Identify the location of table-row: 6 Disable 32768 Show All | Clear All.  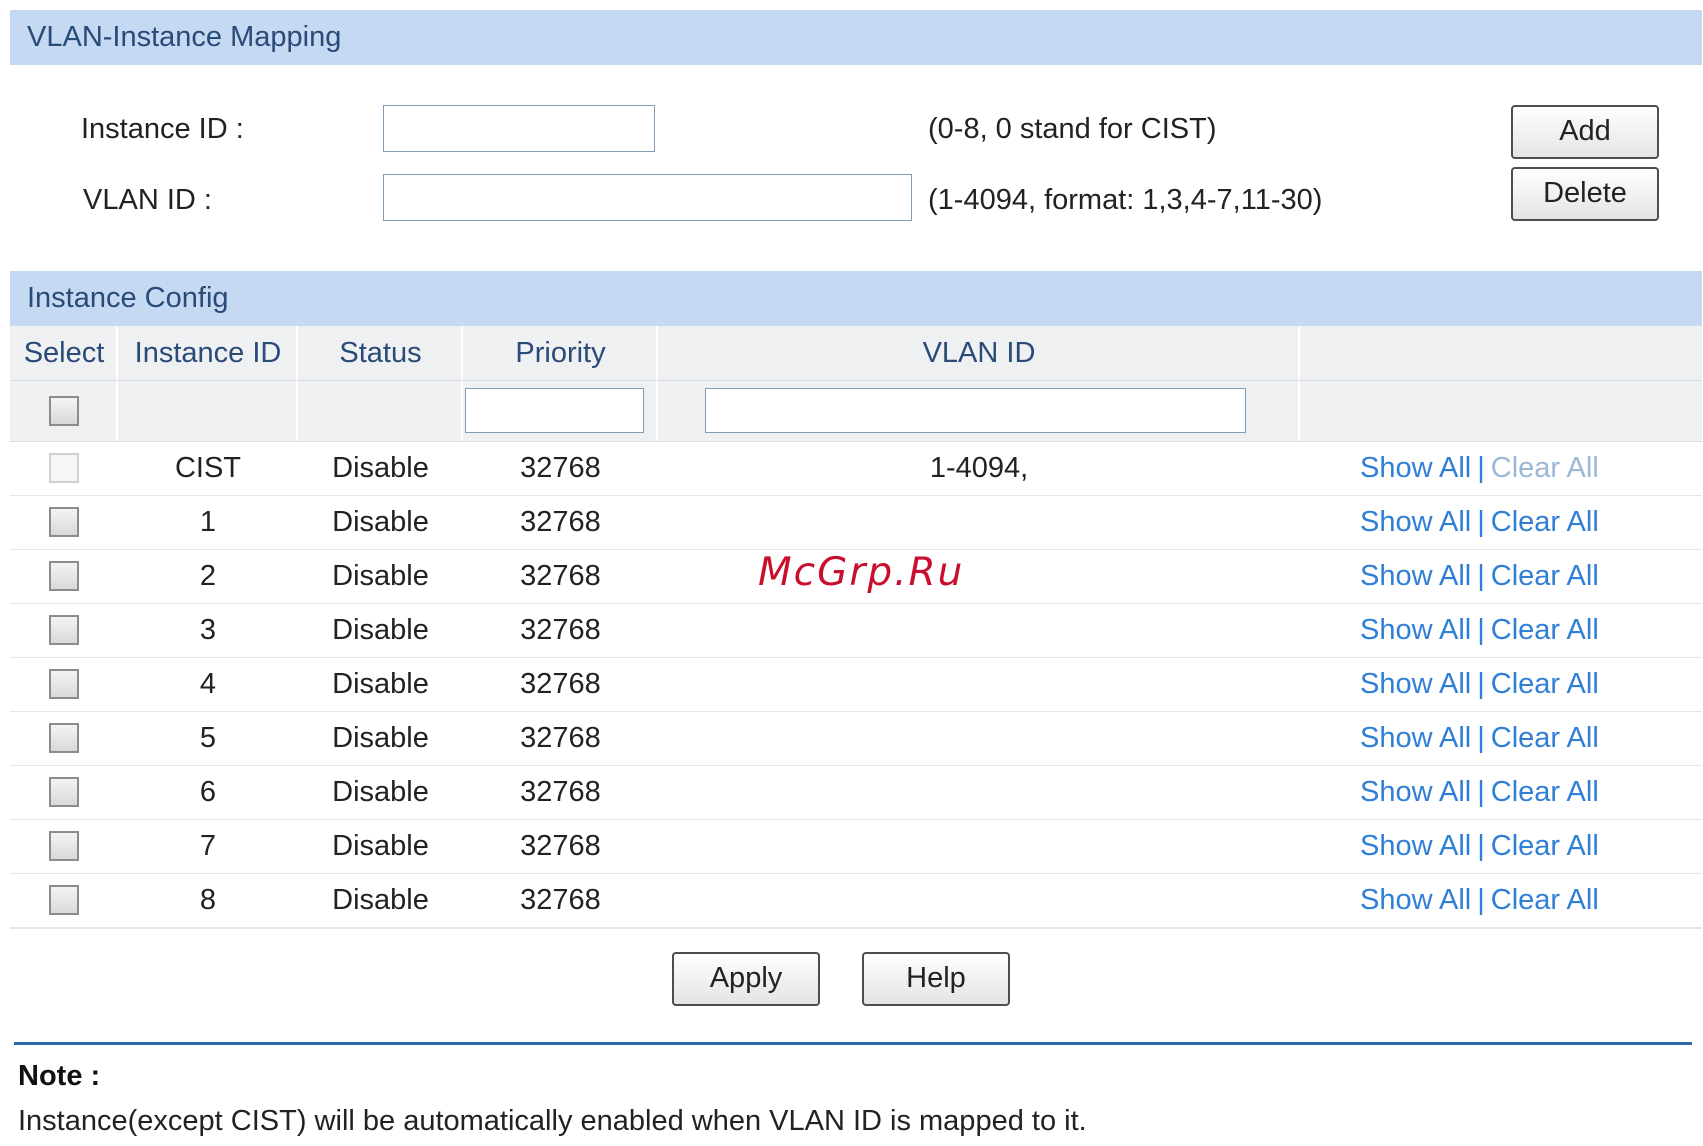
(856, 793).